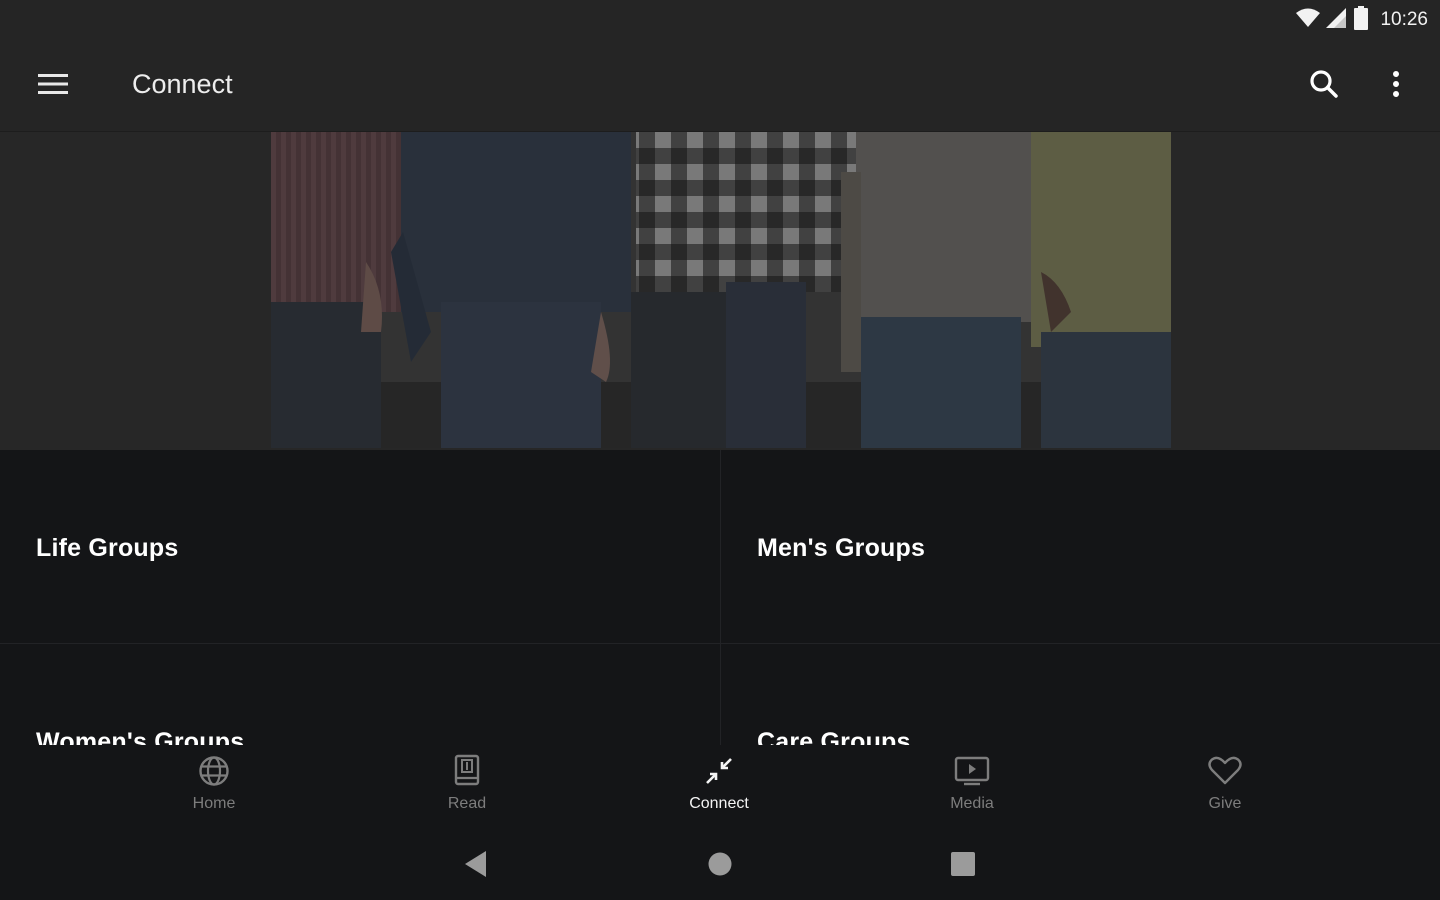 This screenshot has height=900, width=1440. I want to click on group-label: Women's Groups, so click(140, 736).